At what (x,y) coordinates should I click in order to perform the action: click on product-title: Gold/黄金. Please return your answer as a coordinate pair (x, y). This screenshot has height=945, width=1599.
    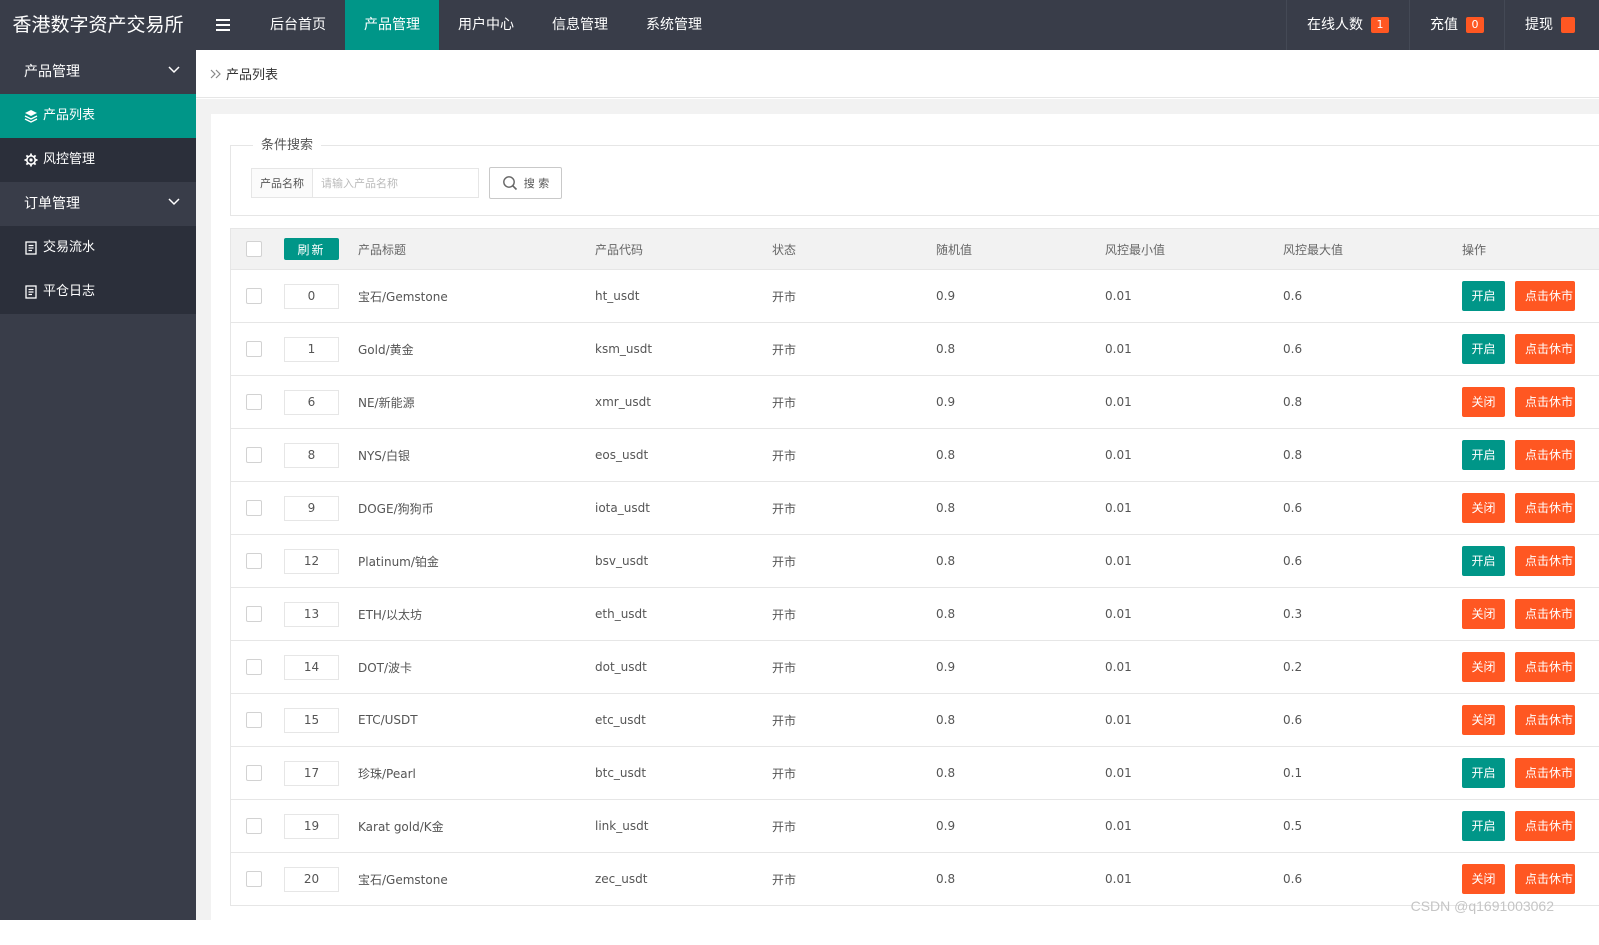
    Looking at the image, I should click on (386, 349).